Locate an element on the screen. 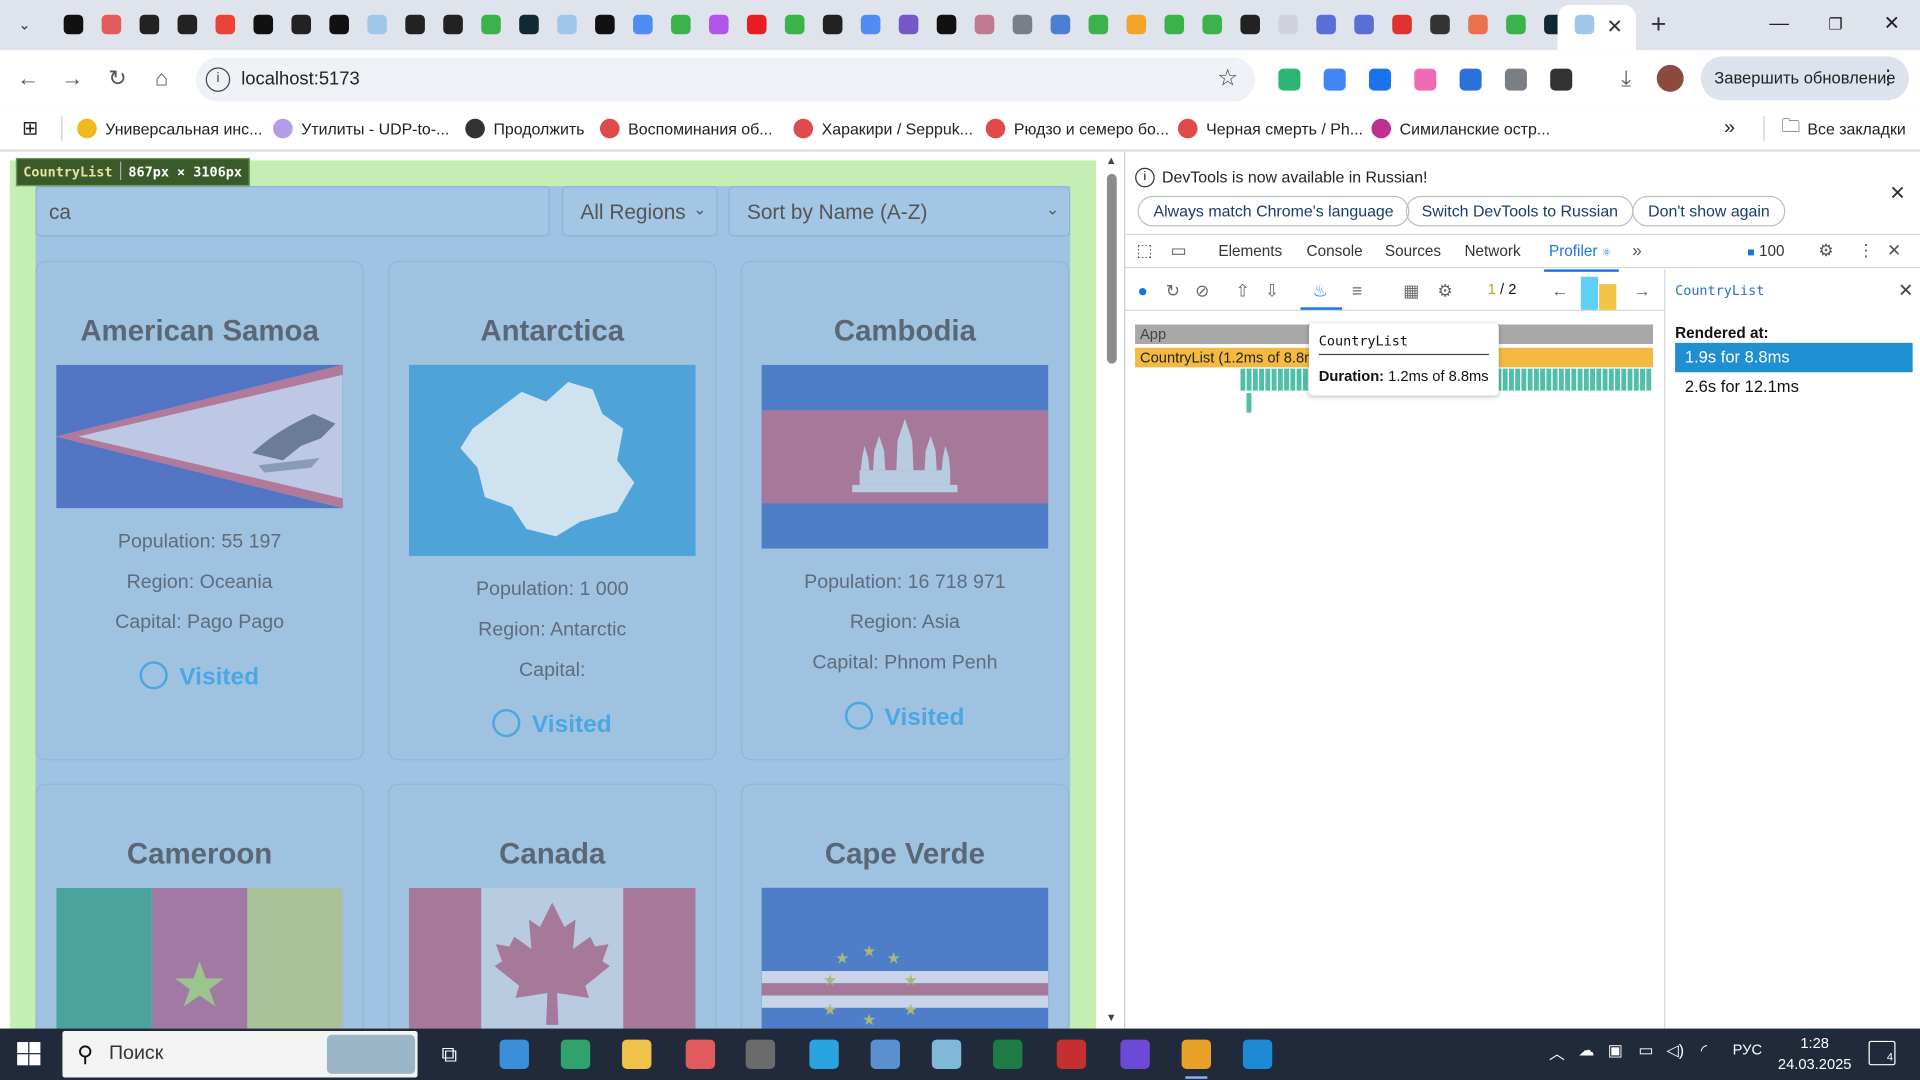 The width and height of the screenshot is (1920, 1080). menu-dots-icon: ⋮ is located at coordinates (1888, 78).